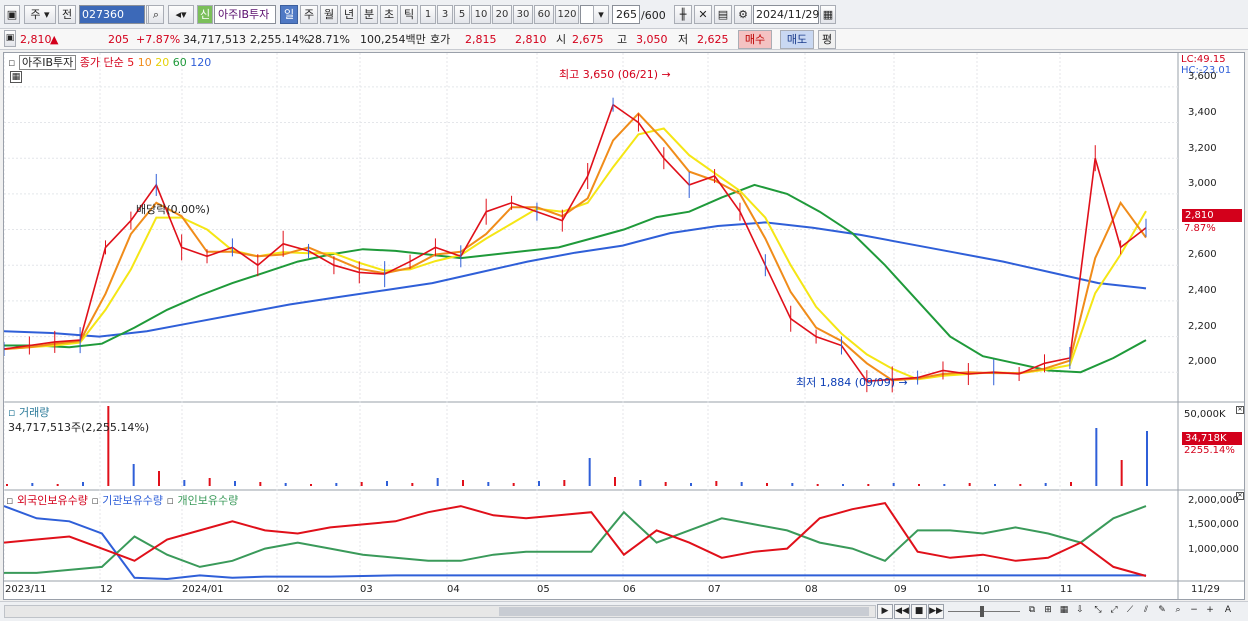 The height and width of the screenshot is (621, 1248). I want to click on search-icon: ⌕, so click(156, 14).